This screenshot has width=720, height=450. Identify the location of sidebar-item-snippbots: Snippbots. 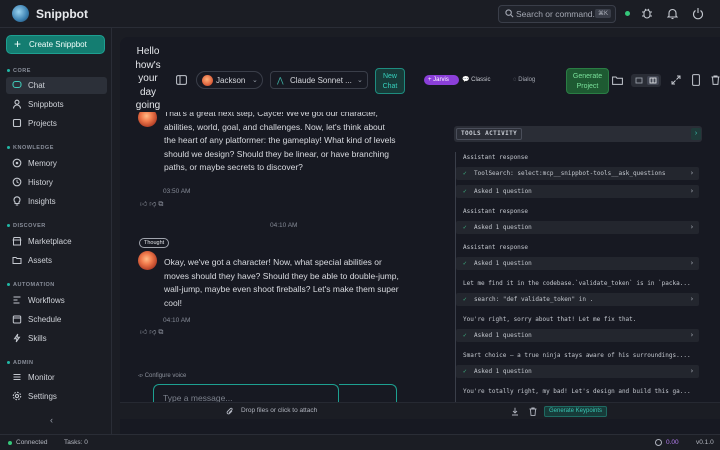
(56, 104).